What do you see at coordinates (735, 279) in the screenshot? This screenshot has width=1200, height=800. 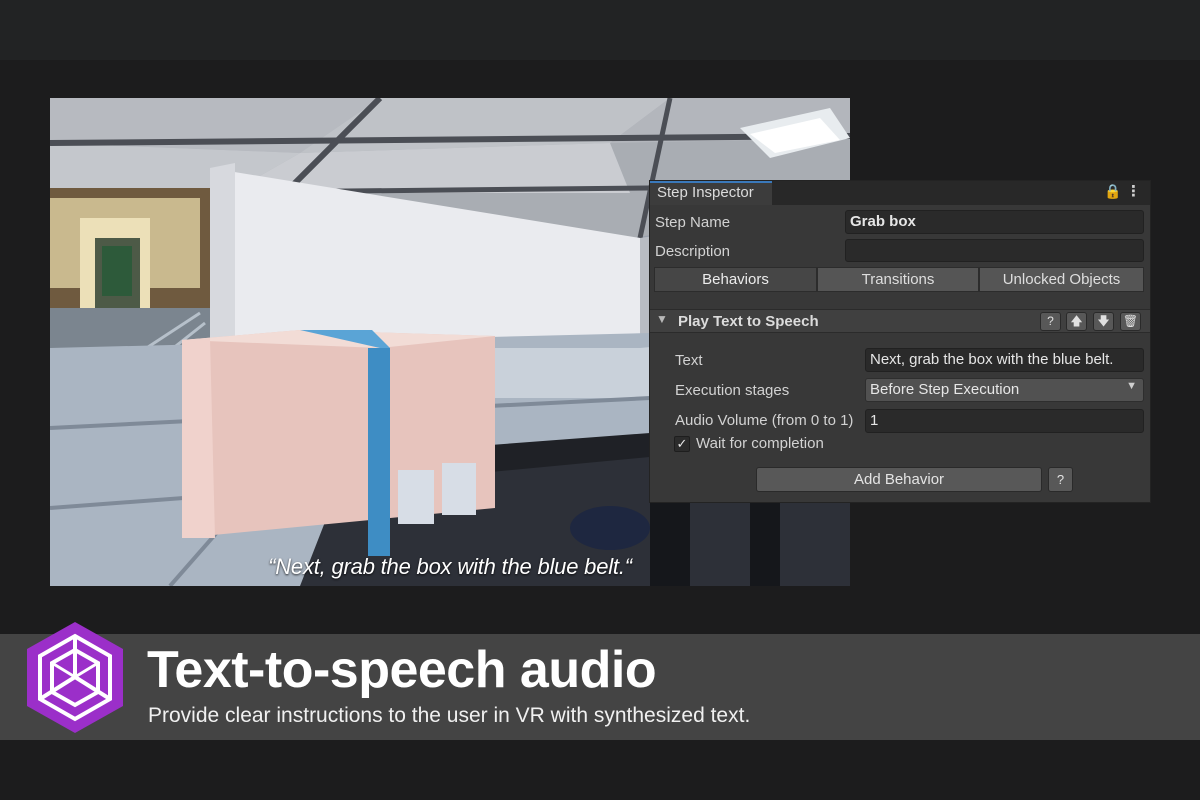 I see `tab-behaviors: Behaviors` at bounding box center [735, 279].